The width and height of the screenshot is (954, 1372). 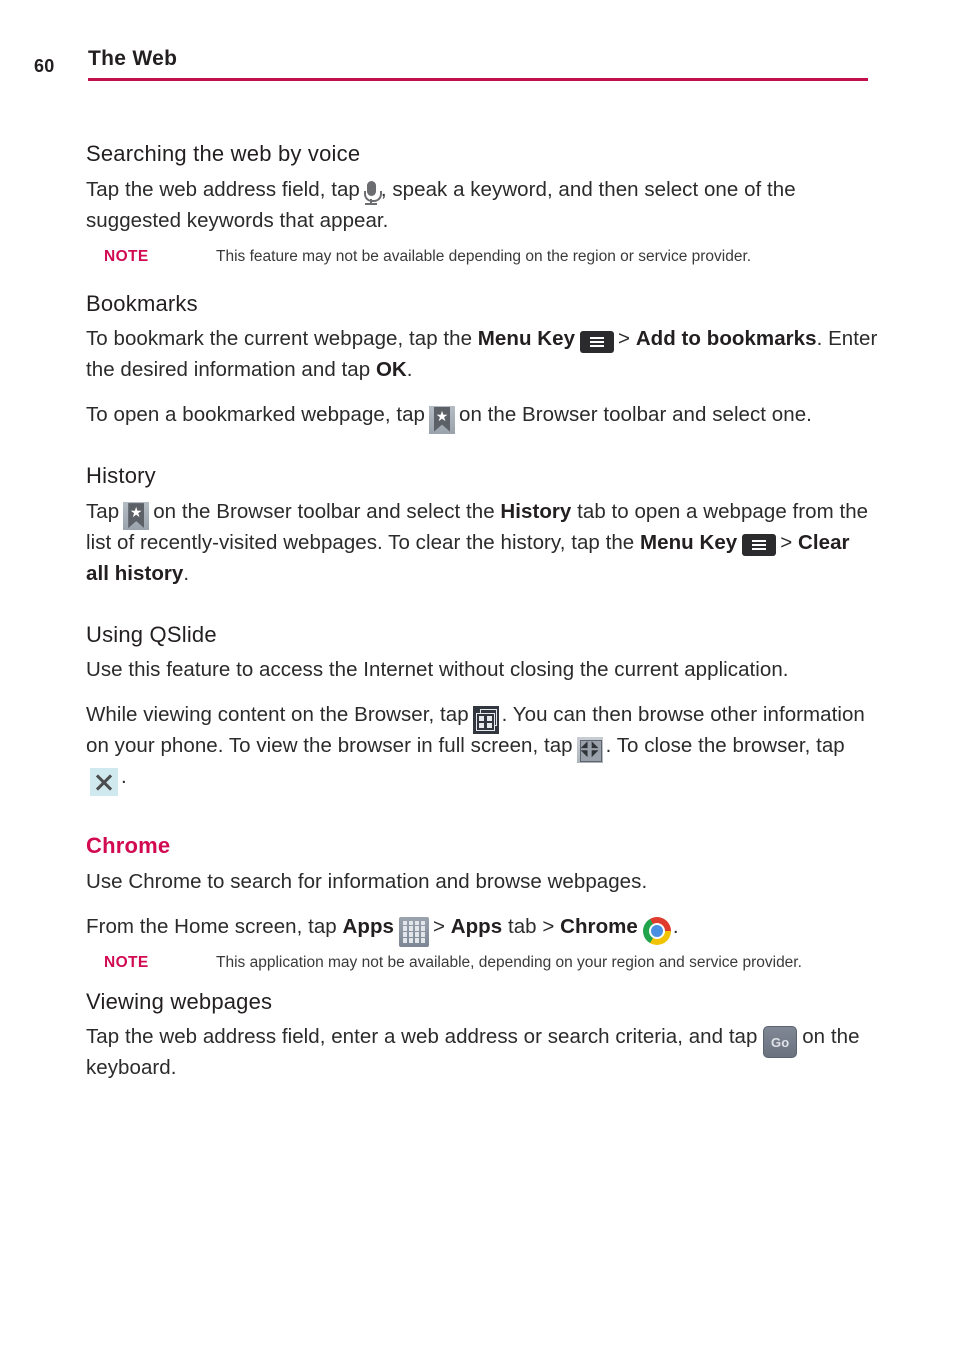 What do you see at coordinates (478, 79) in the screenshot?
I see `header-divider` at bounding box center [478, 79].